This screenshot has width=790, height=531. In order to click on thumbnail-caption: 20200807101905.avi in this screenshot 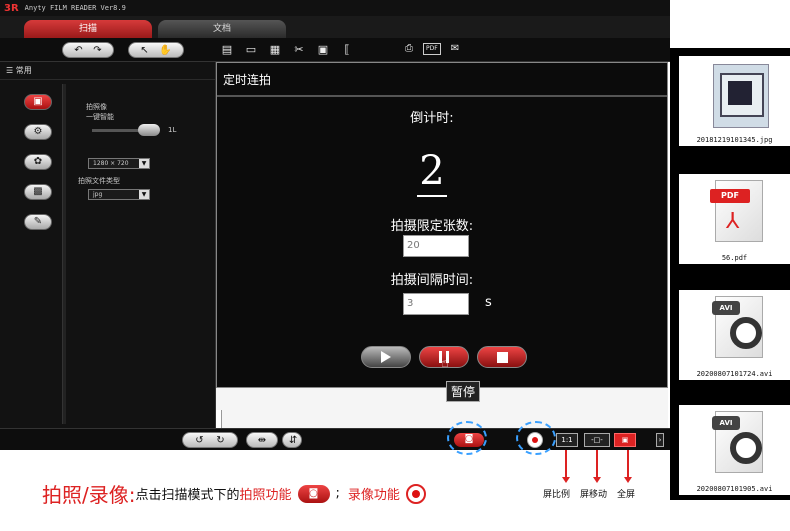, I will do `click(734, 489)`.